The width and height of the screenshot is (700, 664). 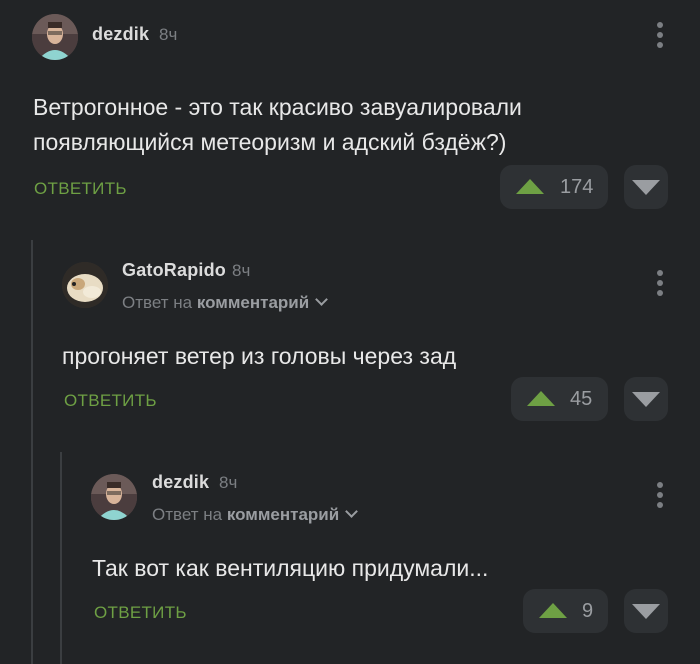 What do you see at coordinates (581, 399) in the screenshot?
I see `vote-count: 45` at bounding box center [581, 399].